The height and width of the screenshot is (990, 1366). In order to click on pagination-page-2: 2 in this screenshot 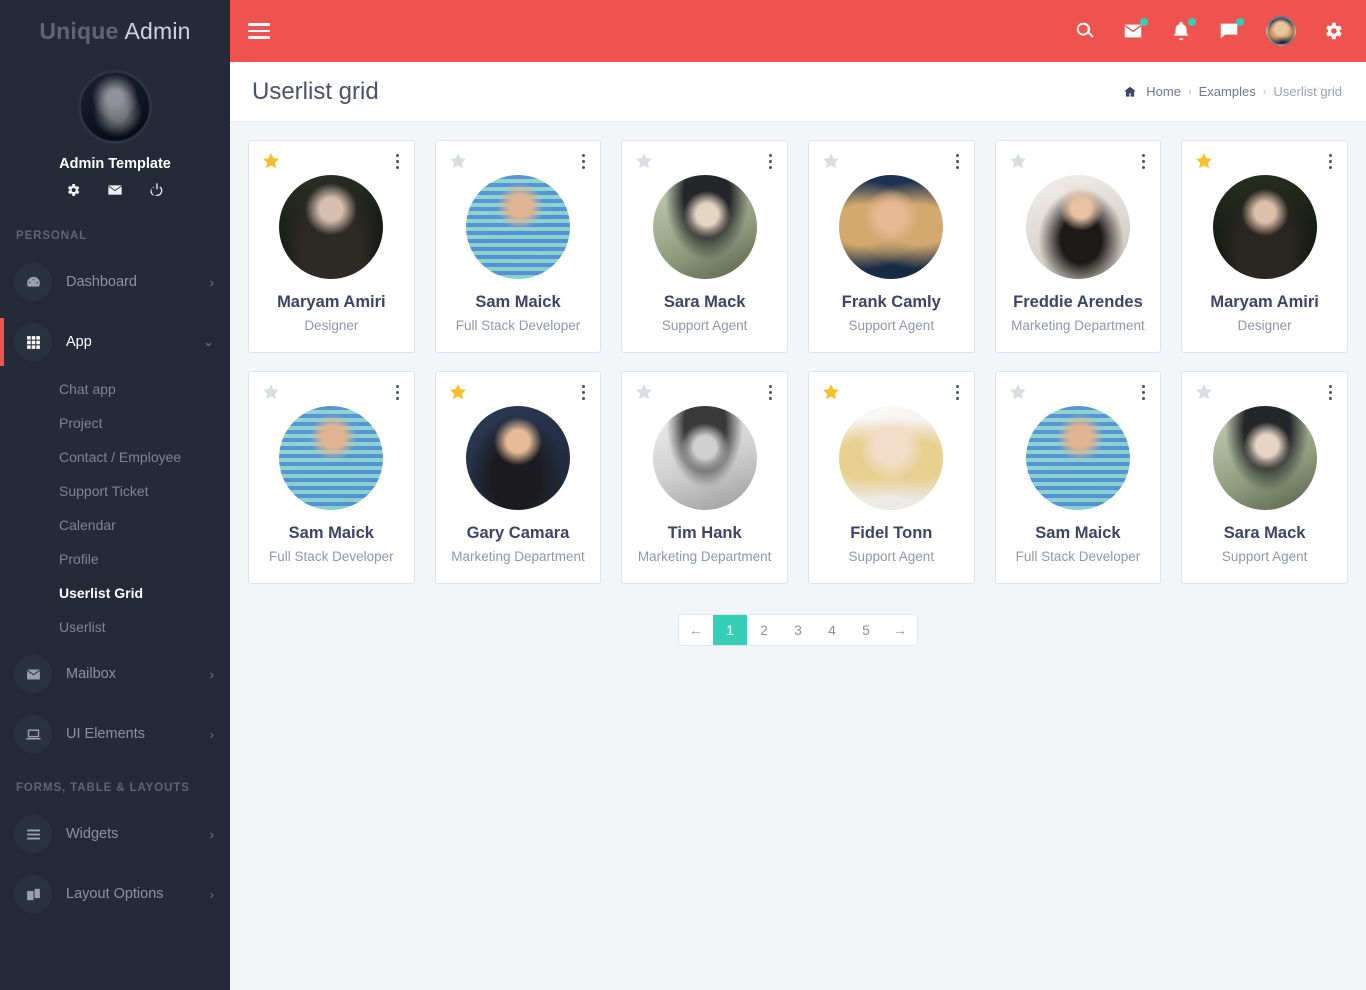, I will do `click(764, 630)`.